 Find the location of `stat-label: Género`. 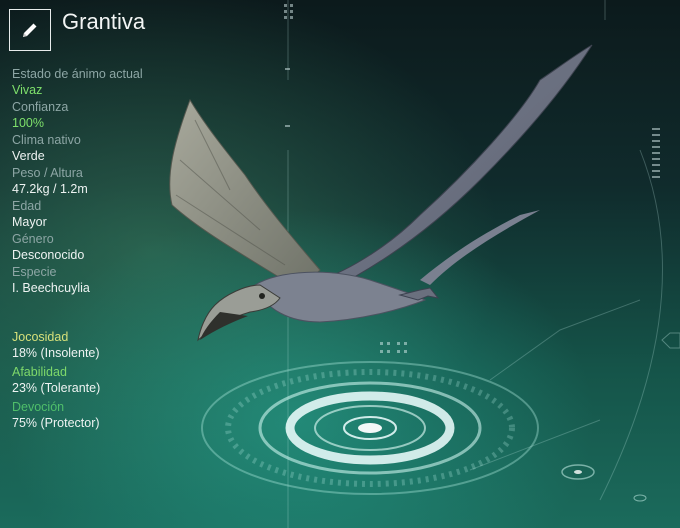

stat-label: Género is located at coordinates (33, 239).